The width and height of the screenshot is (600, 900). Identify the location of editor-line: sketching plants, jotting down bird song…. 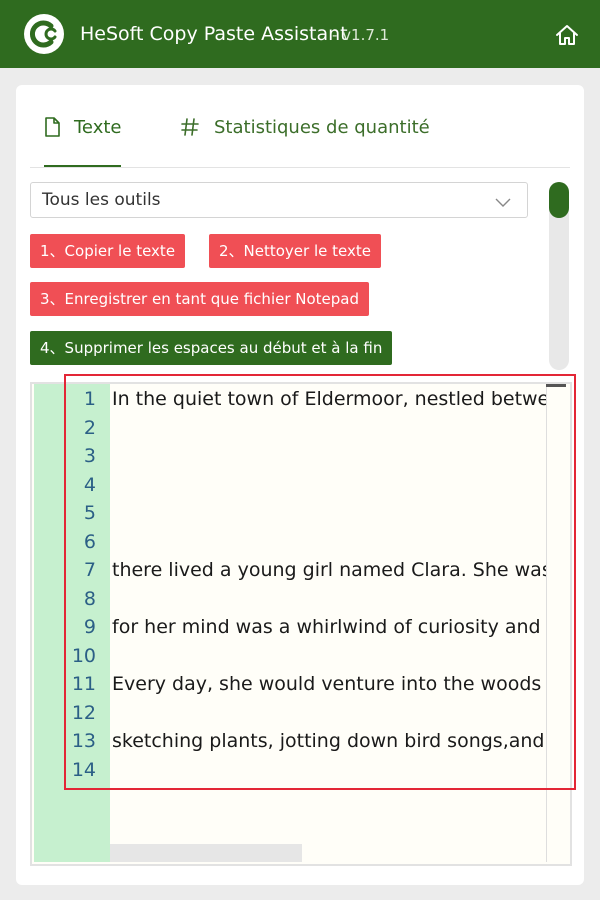
(328, 741).